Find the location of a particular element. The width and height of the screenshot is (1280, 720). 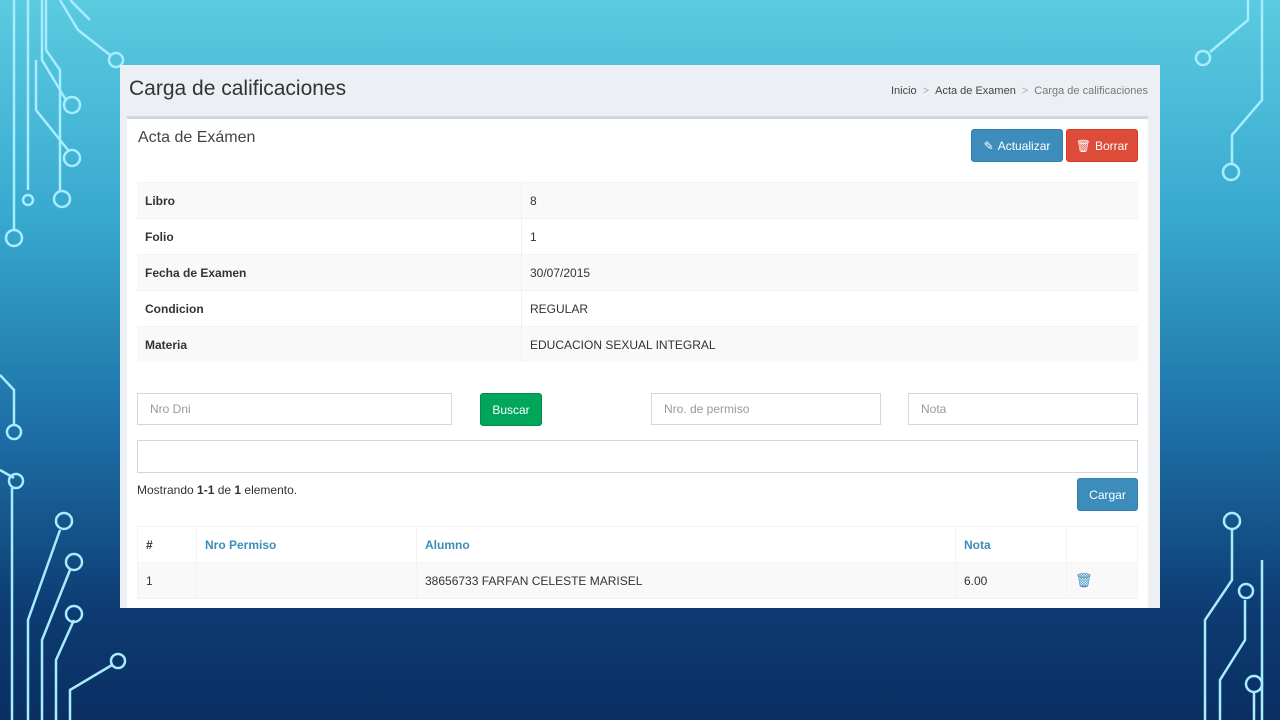

summary-text: Mostrando is located at coordinates (167, 490).